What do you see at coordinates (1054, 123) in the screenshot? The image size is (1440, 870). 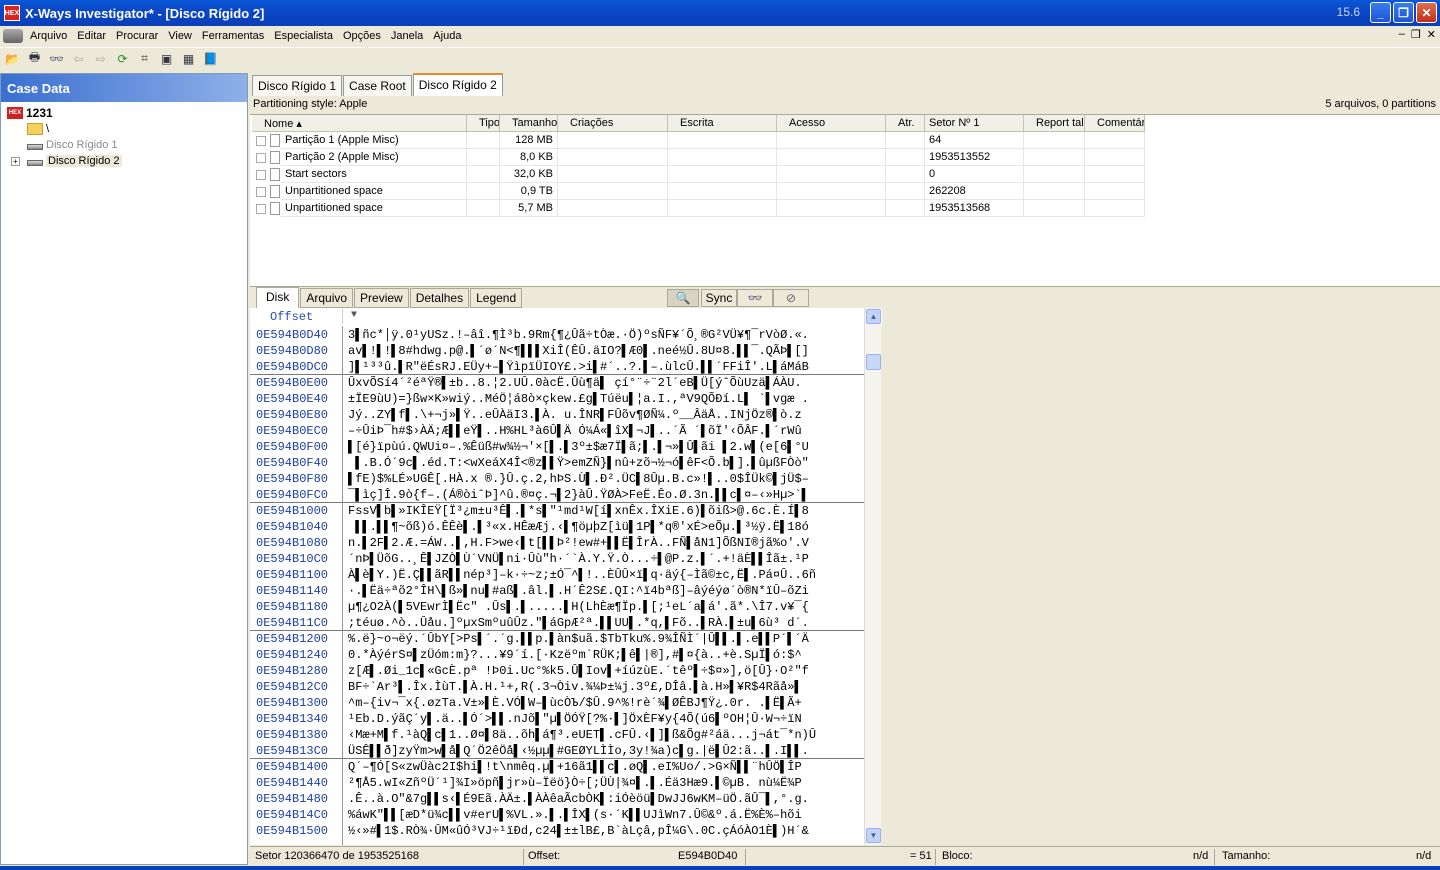 I see `col-header-report: Report tal` at bounding box center [1054, 123].